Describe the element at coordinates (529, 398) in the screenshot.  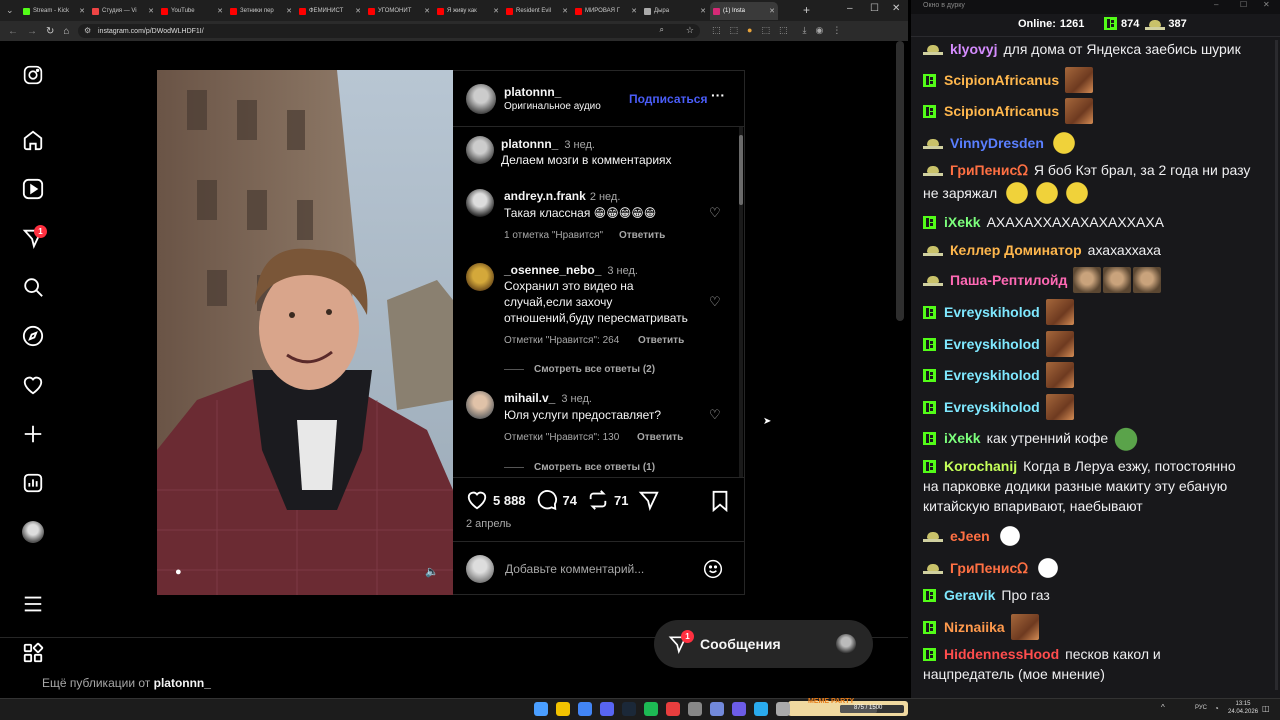
I see `comment-username: mihail.v_` at that location.